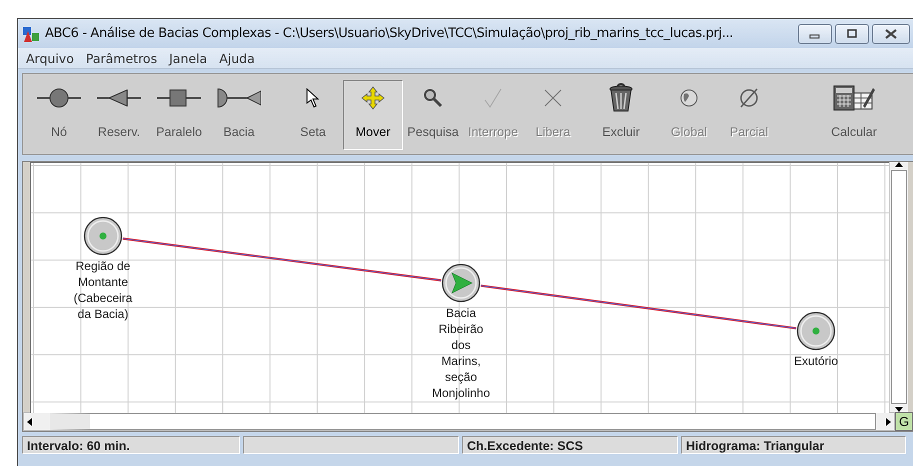  Describe the element at coordinates (459, 421) in the screenshot. I see `horizontal-scrollbar` at that location.